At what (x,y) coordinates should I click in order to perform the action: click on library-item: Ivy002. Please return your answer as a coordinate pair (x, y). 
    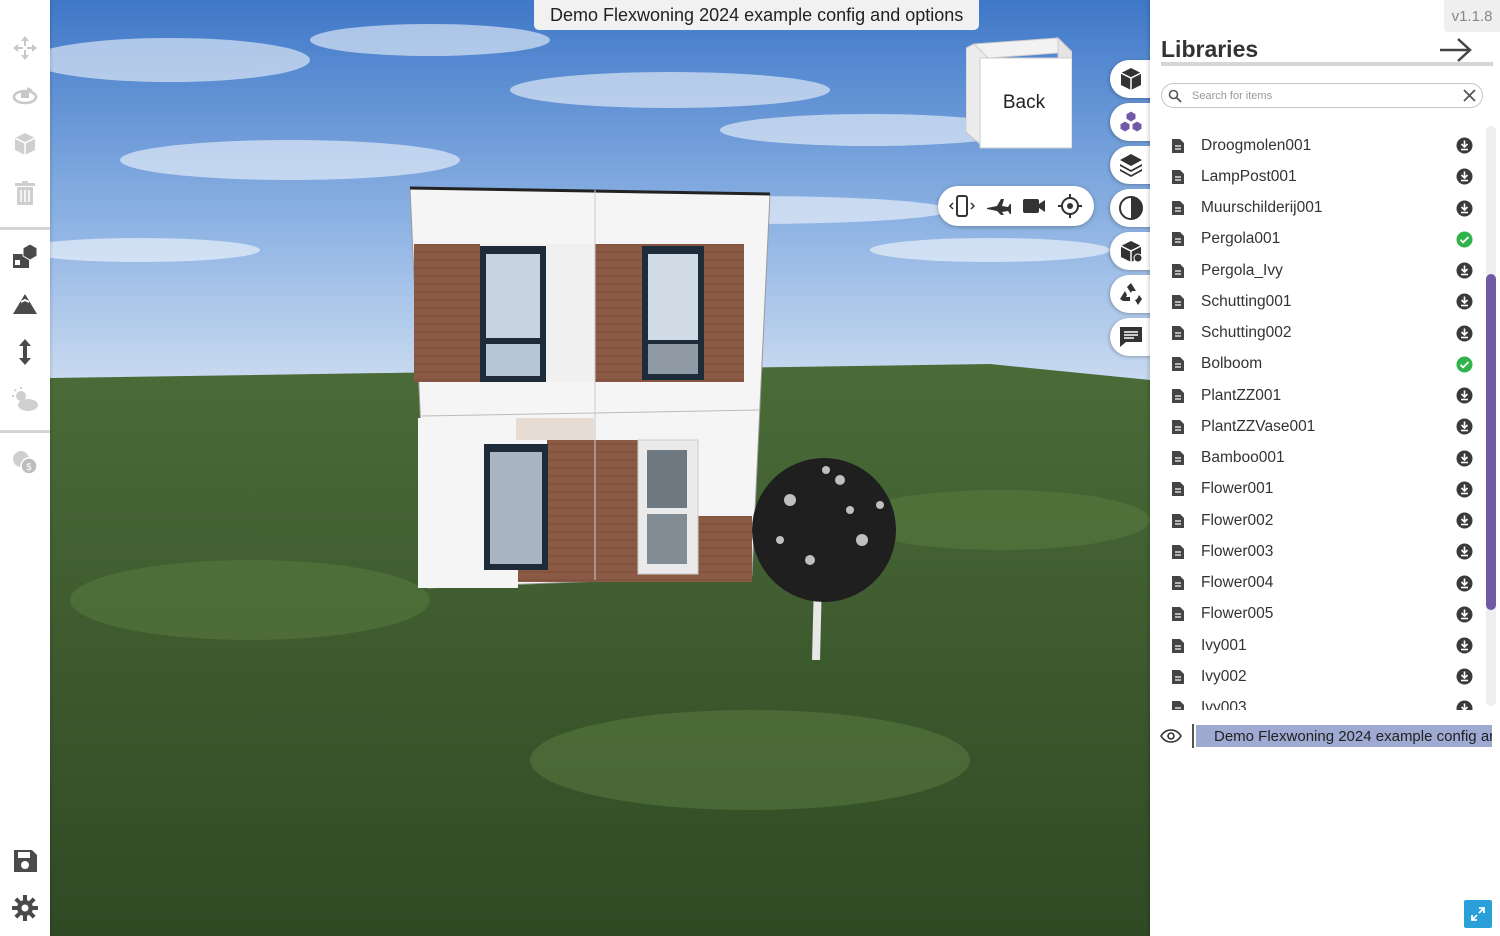
    Looking at the image, I should click on (1320, 676).